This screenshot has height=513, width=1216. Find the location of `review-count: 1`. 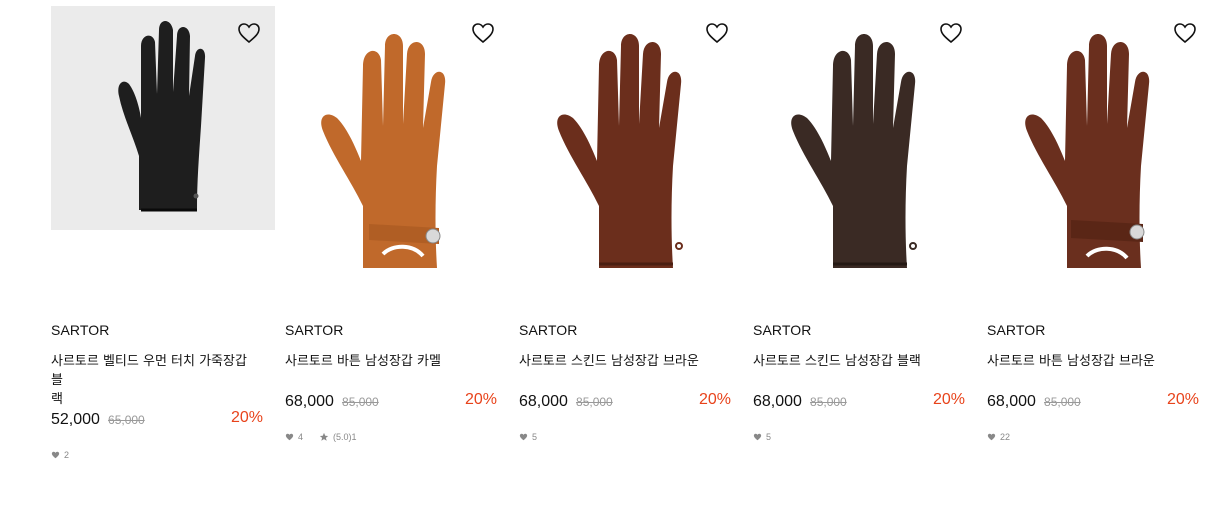

review-count: 1 is located at coordinates (354, 437).